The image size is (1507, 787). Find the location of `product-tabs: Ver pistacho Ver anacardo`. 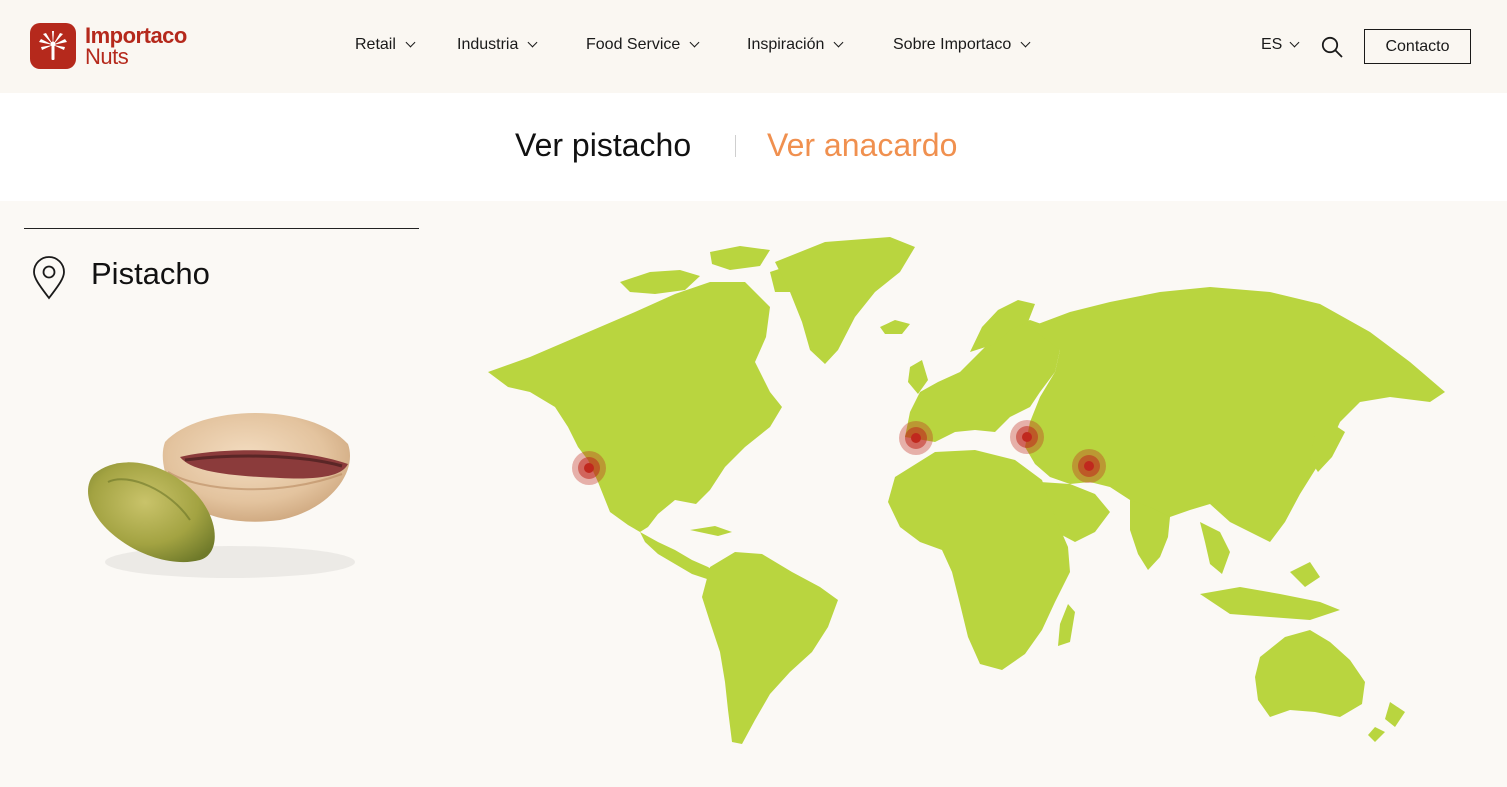

product-tabs: Ver pistacho Ver anacardo is located at coordinates (753, 147).